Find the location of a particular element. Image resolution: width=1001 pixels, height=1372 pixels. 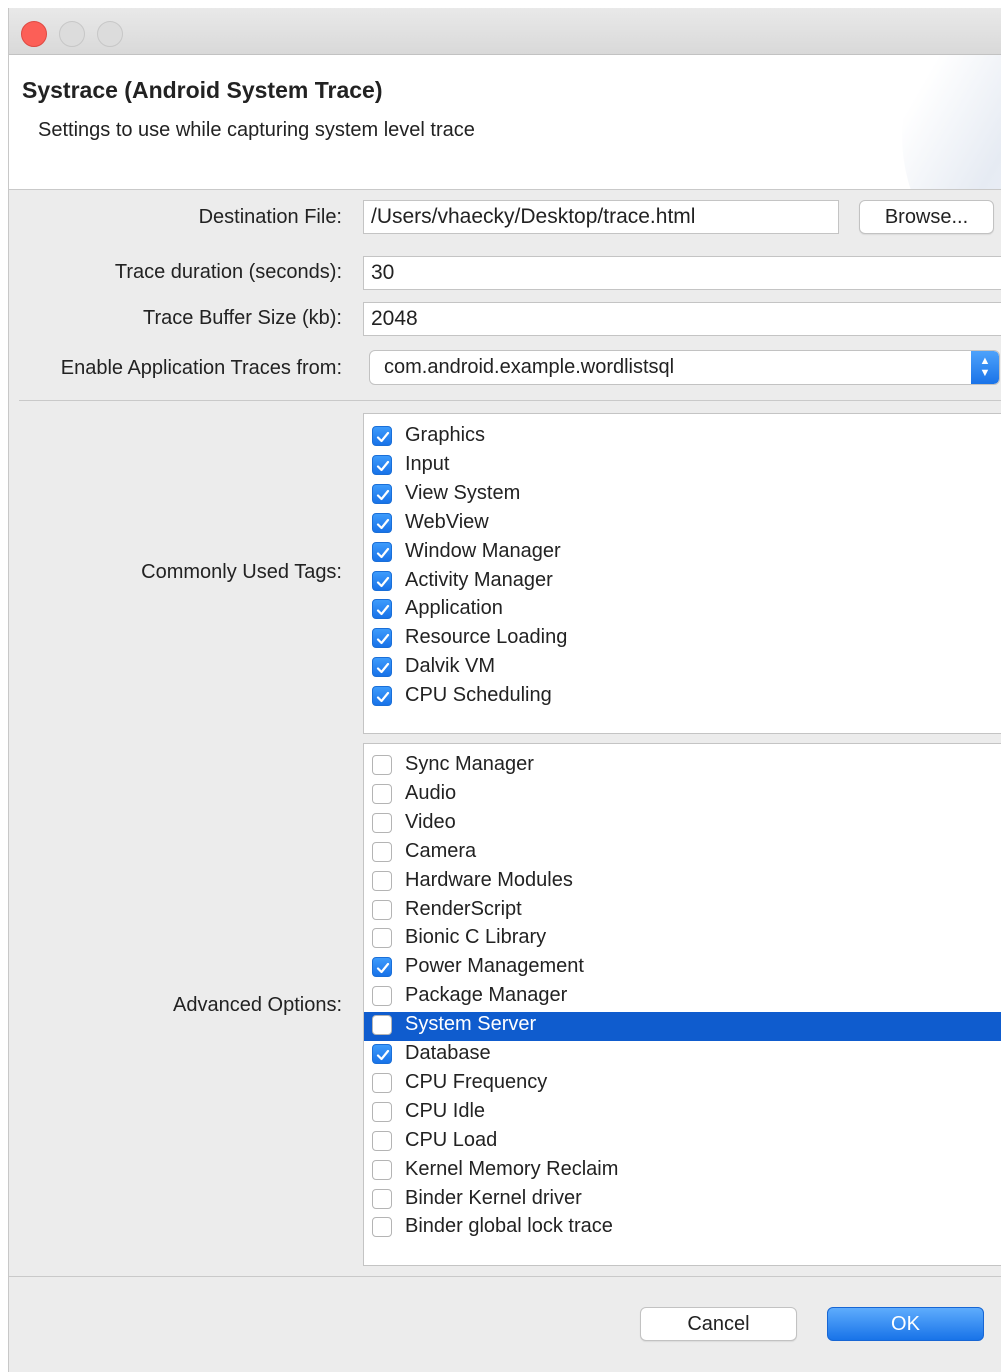

checkbox-label: Input is located at coordinates (427, 463).